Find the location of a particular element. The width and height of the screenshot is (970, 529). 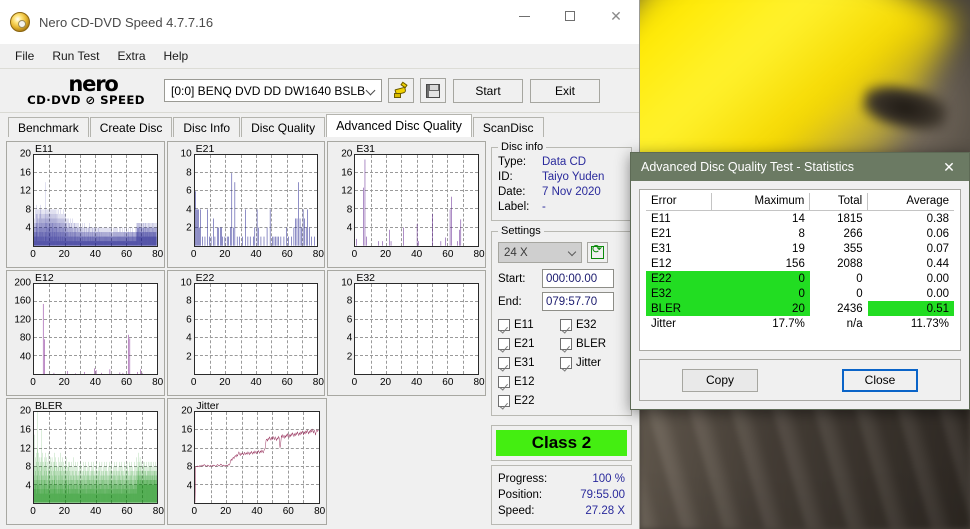

chevron-down-icon is located at coordinates (572, 252).